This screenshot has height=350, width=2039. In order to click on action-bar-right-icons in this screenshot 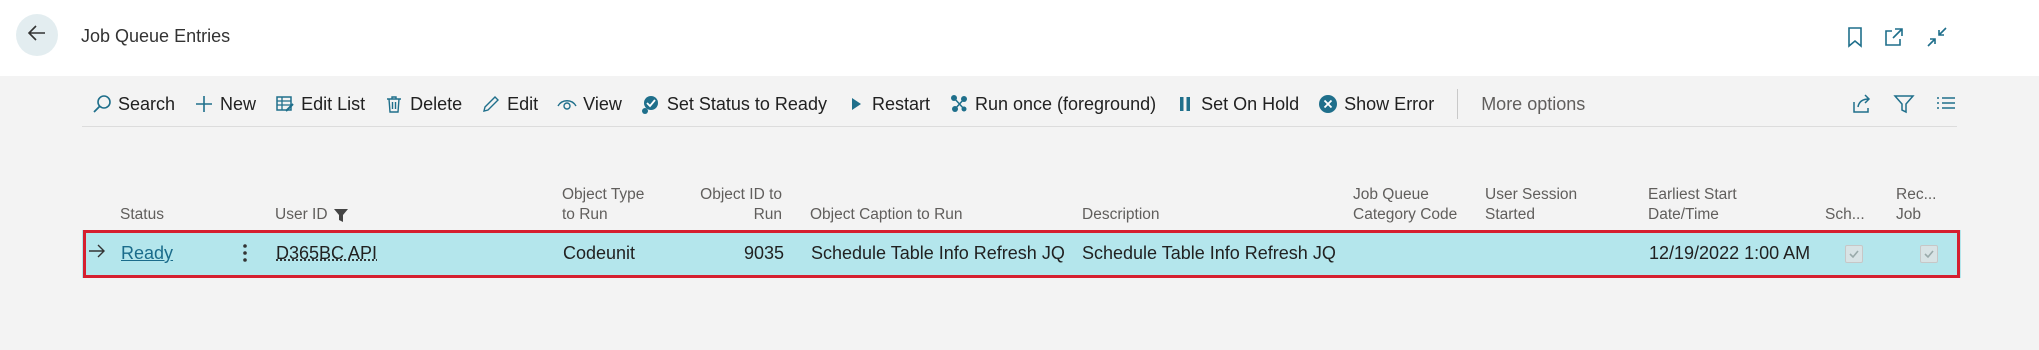, I will do `click(1894, 104)`.